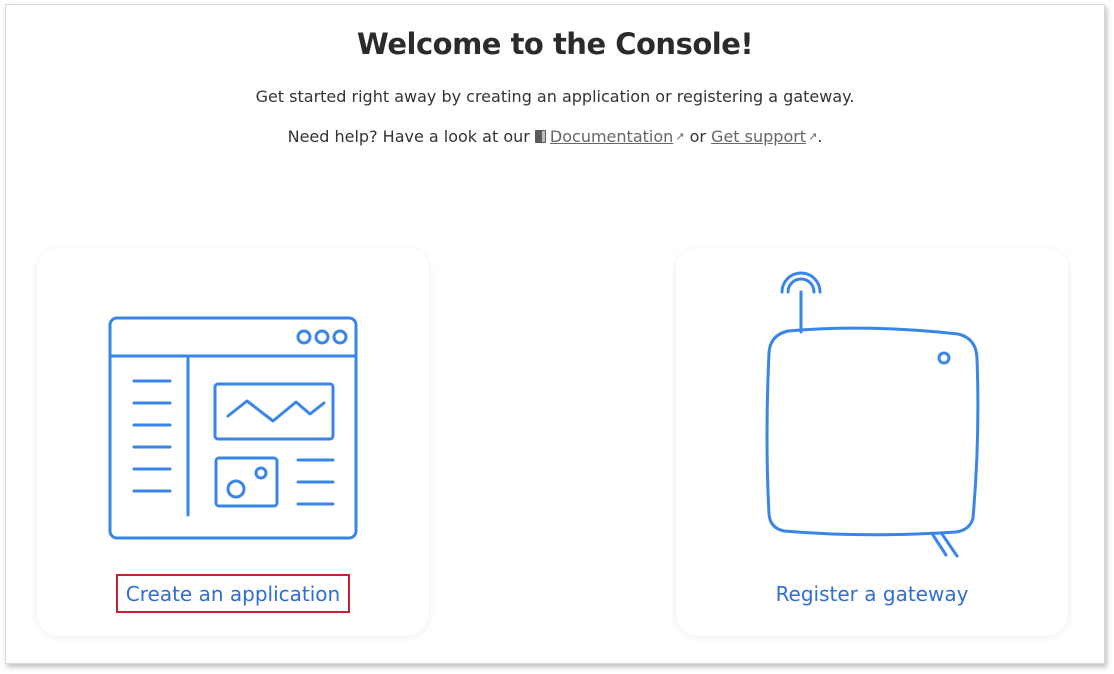  What do you see at coordinates (872, 414) in the screenshot?
I see `gateway-device-icon` at bounding box center [872, 414].